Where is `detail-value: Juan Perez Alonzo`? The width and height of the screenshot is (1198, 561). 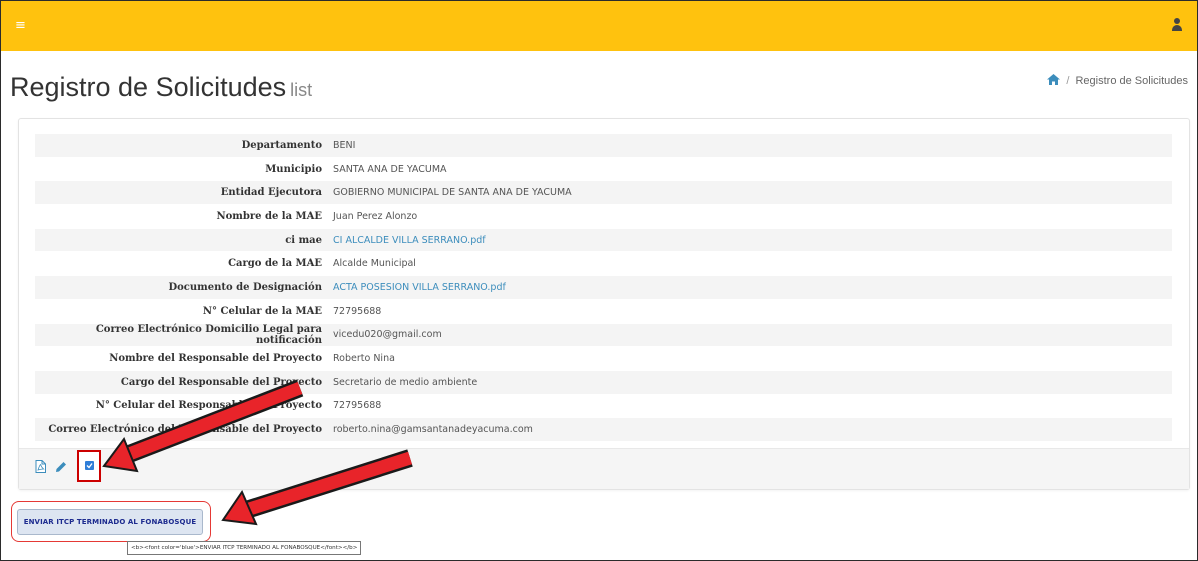 detail-value: Juan Perez Alonzo is located at coordinates (375, 216).